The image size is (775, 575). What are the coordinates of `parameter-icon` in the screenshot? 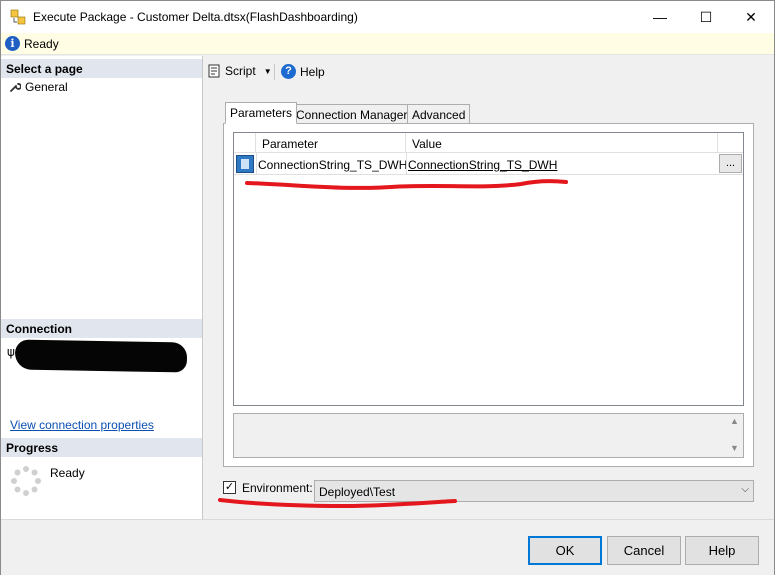 It's located at (245, 164).